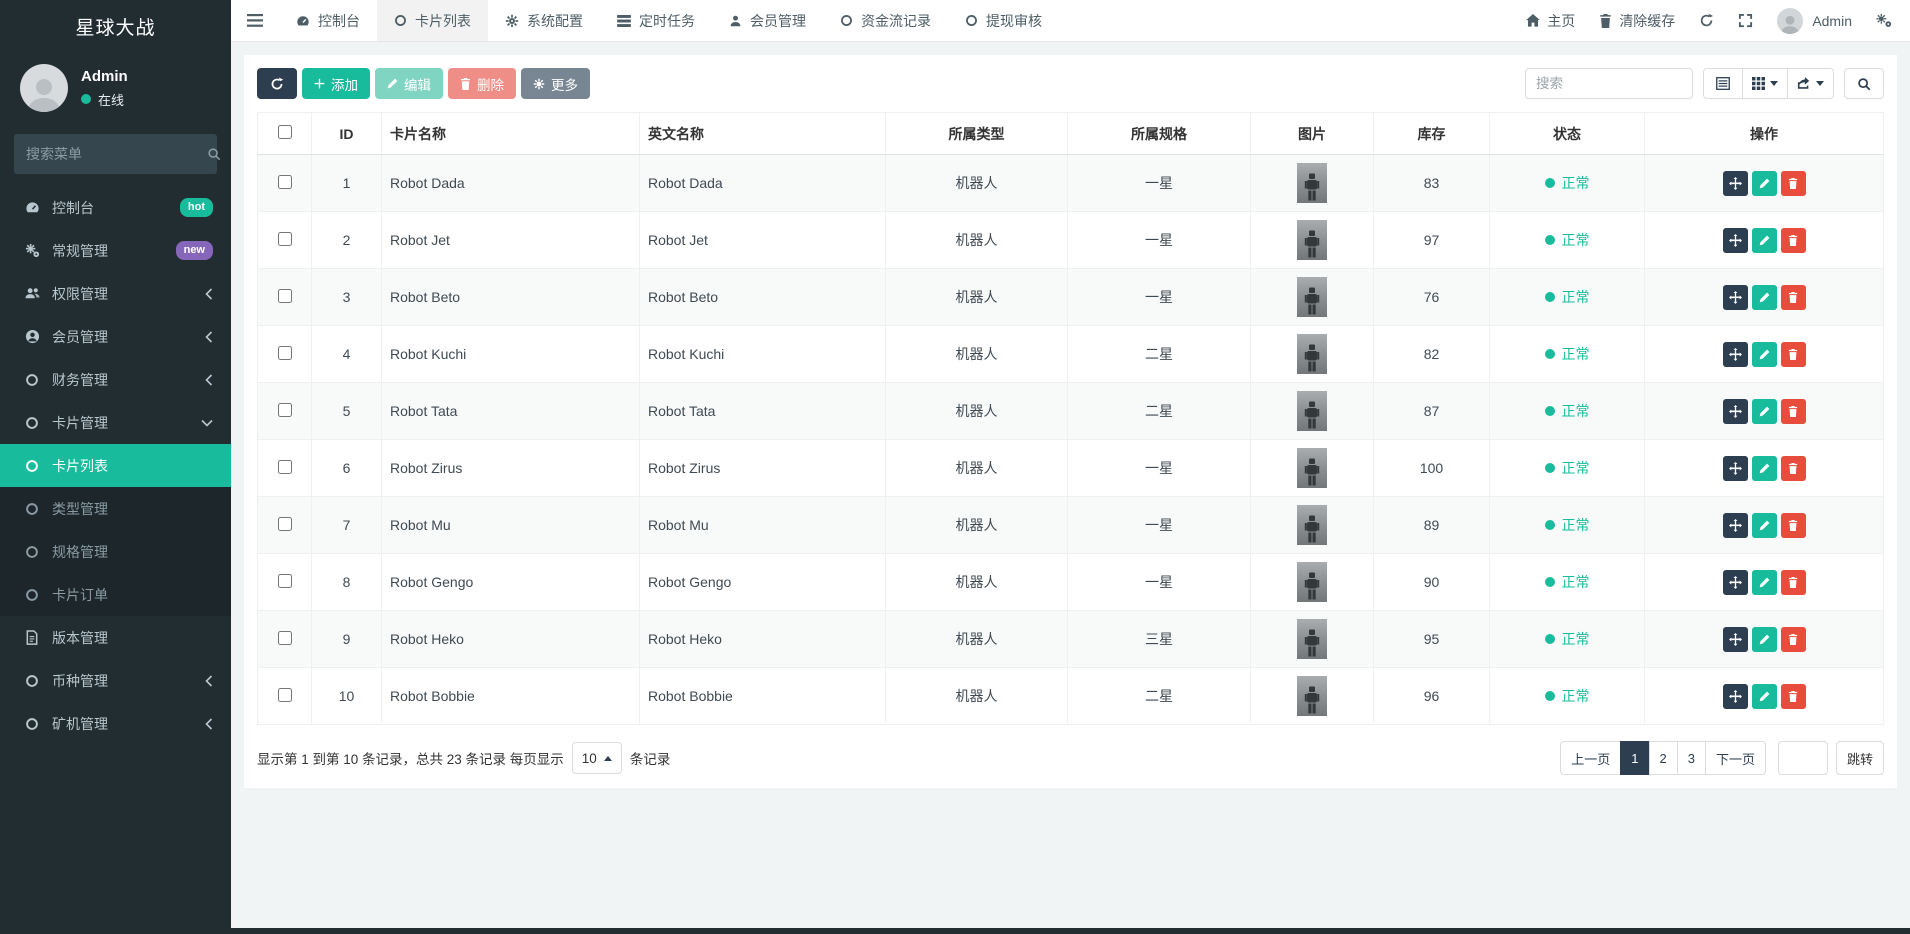 The image size is (1910, 934). I want to click on select-all-checkbox, so click(284, 132).